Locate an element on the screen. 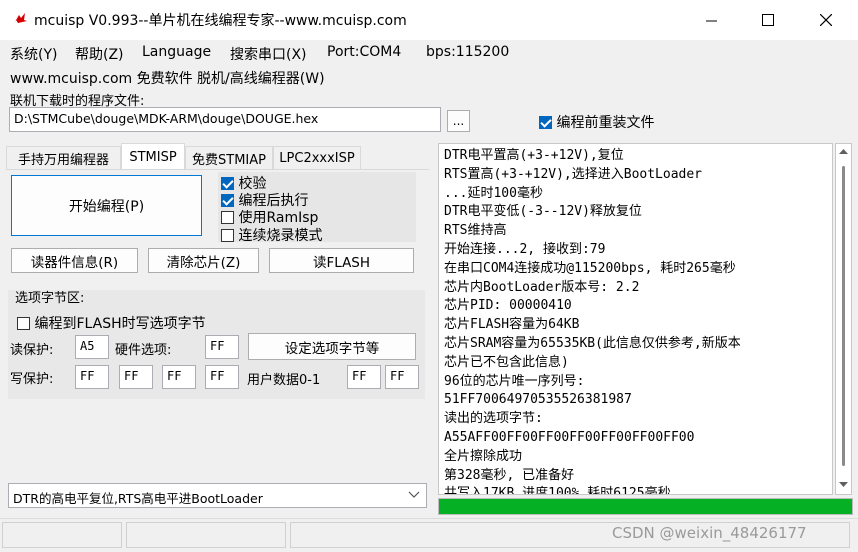  run-after-checkbox is located at coordinates (227, 200).